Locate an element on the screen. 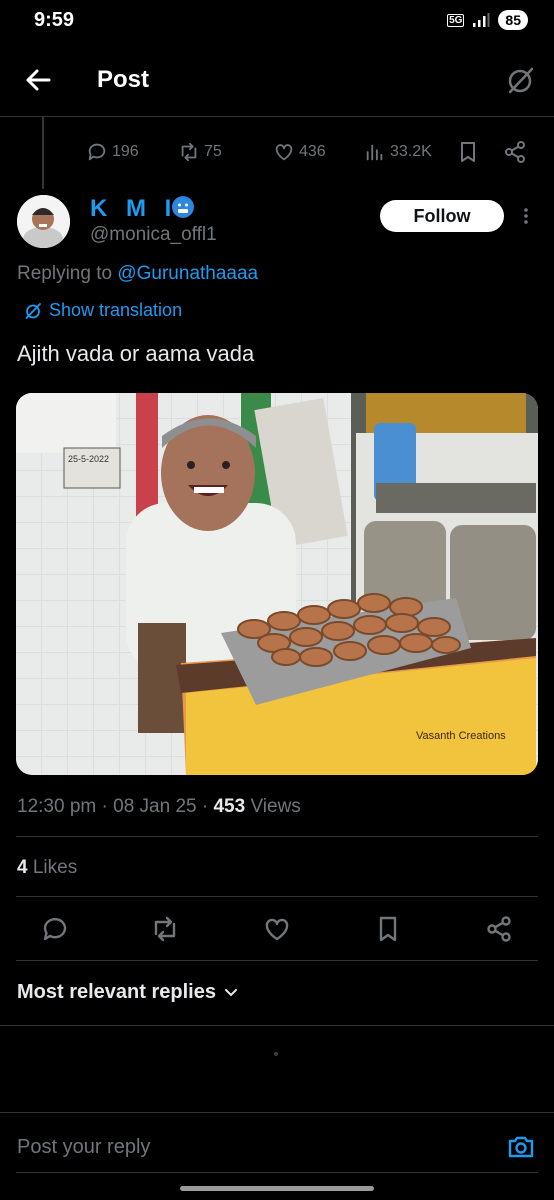  parent-repost-button: 75 is located at coordinates (200, 152).